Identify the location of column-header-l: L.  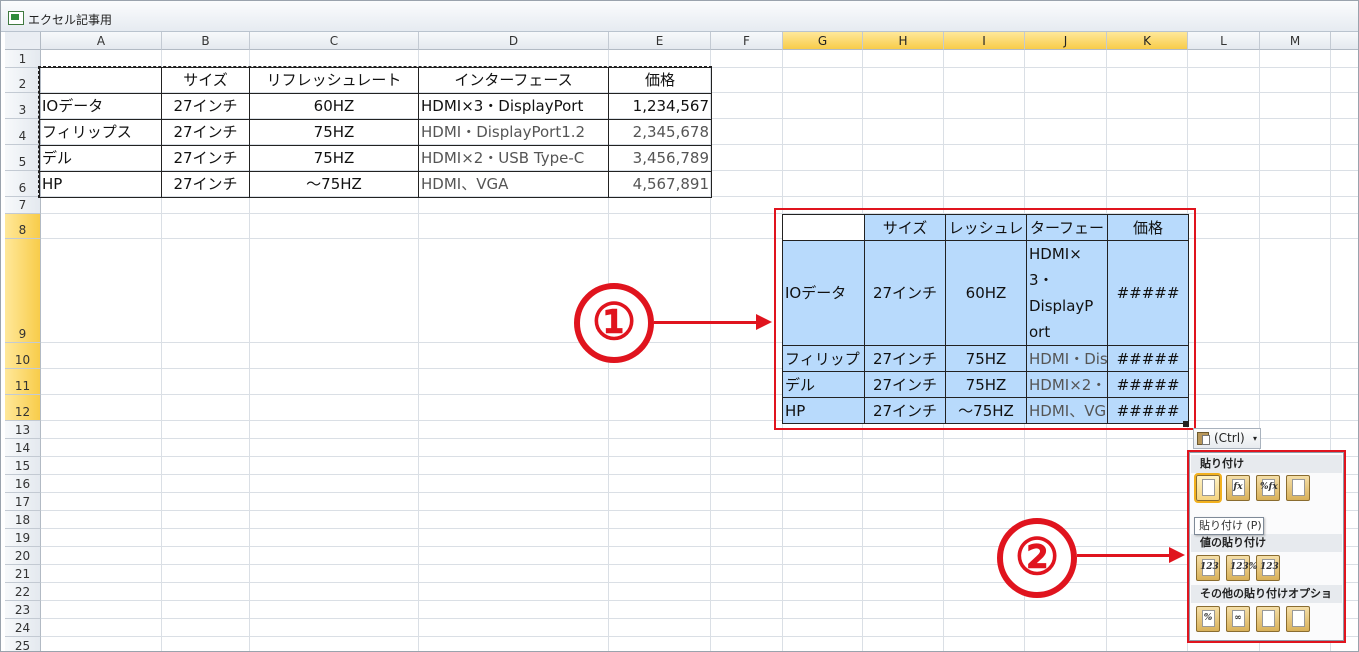
(1224, 41).